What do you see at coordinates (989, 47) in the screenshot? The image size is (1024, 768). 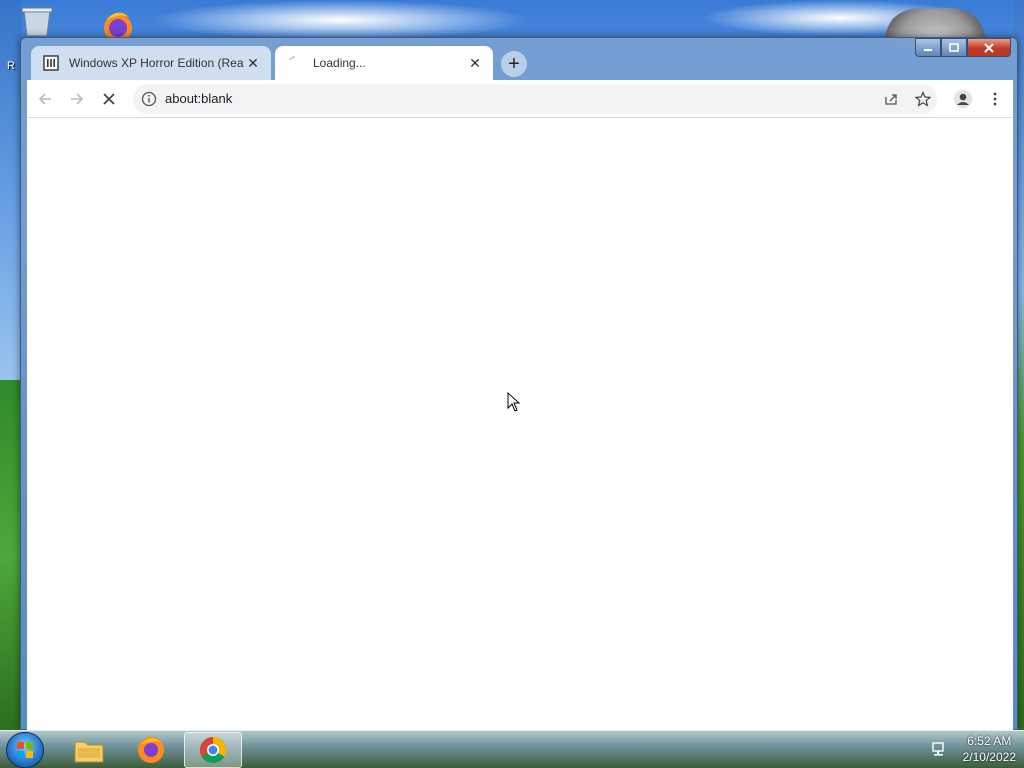 I see `close-icon` at bounding box center [989, 47].